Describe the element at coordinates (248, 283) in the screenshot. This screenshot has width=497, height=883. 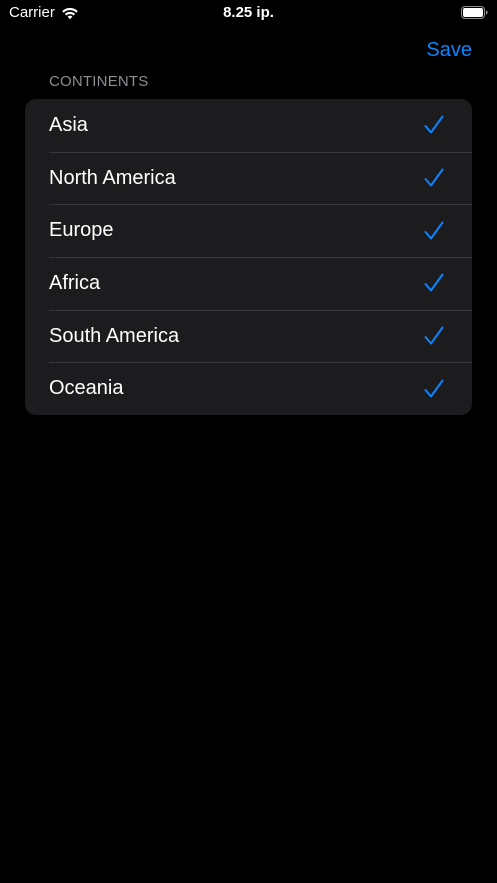
I see `list-item-africa: Africa` at that location.